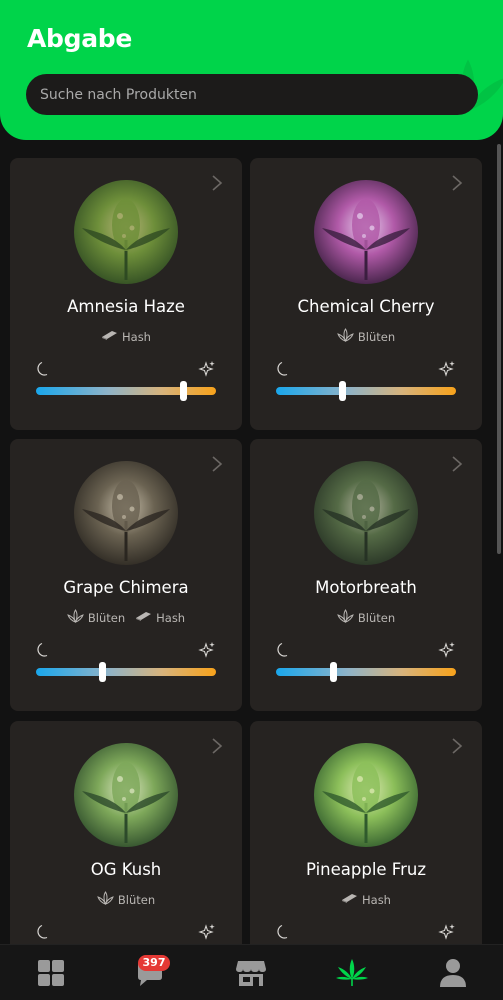 This screenshot has width=503, height=1000. I want to click on store-icon, so click(251, 973).